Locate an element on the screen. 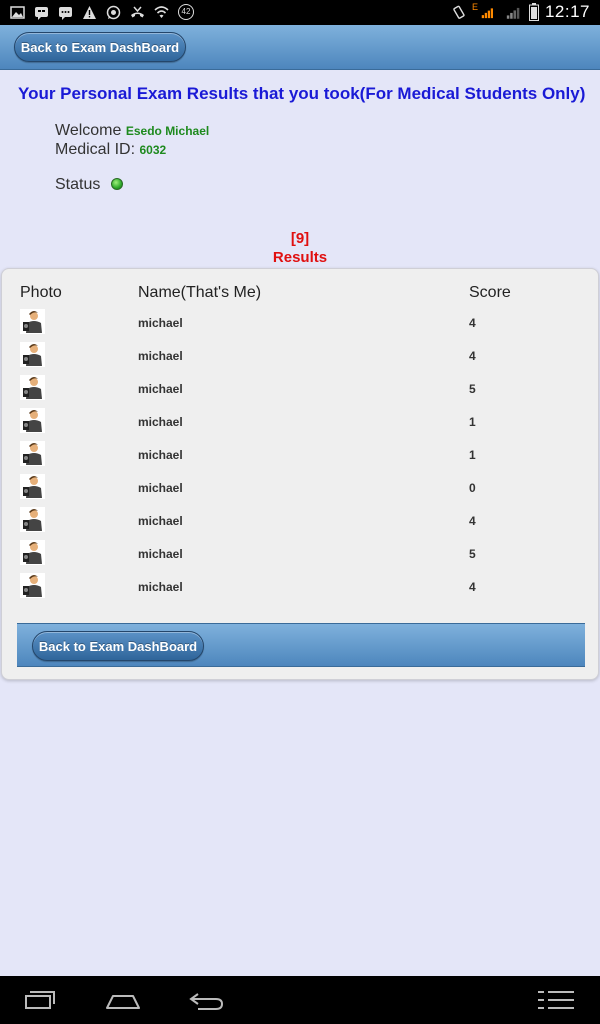  welcome-line: Welcome Esedo Michael is located at coordinates (132, 131).